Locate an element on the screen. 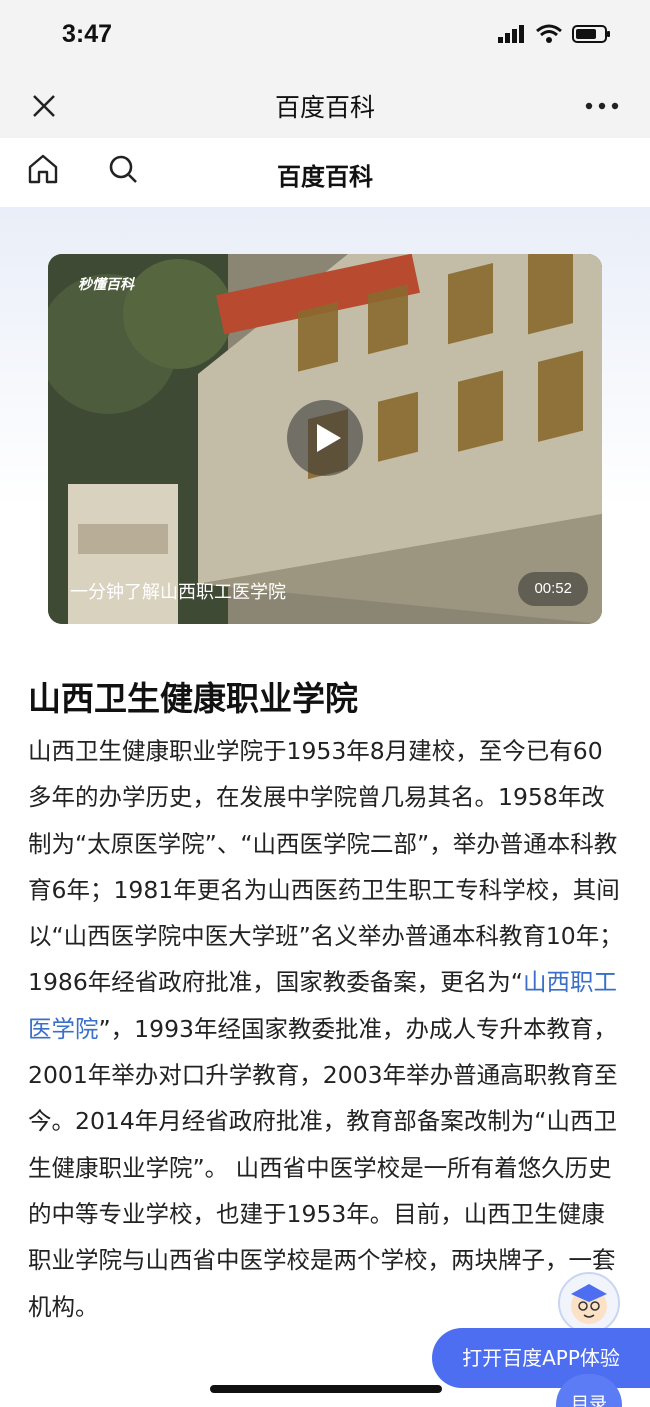 The height and width of the screenshot is (1407, 650). mascot-icon is located at coordinates (589, 1304).